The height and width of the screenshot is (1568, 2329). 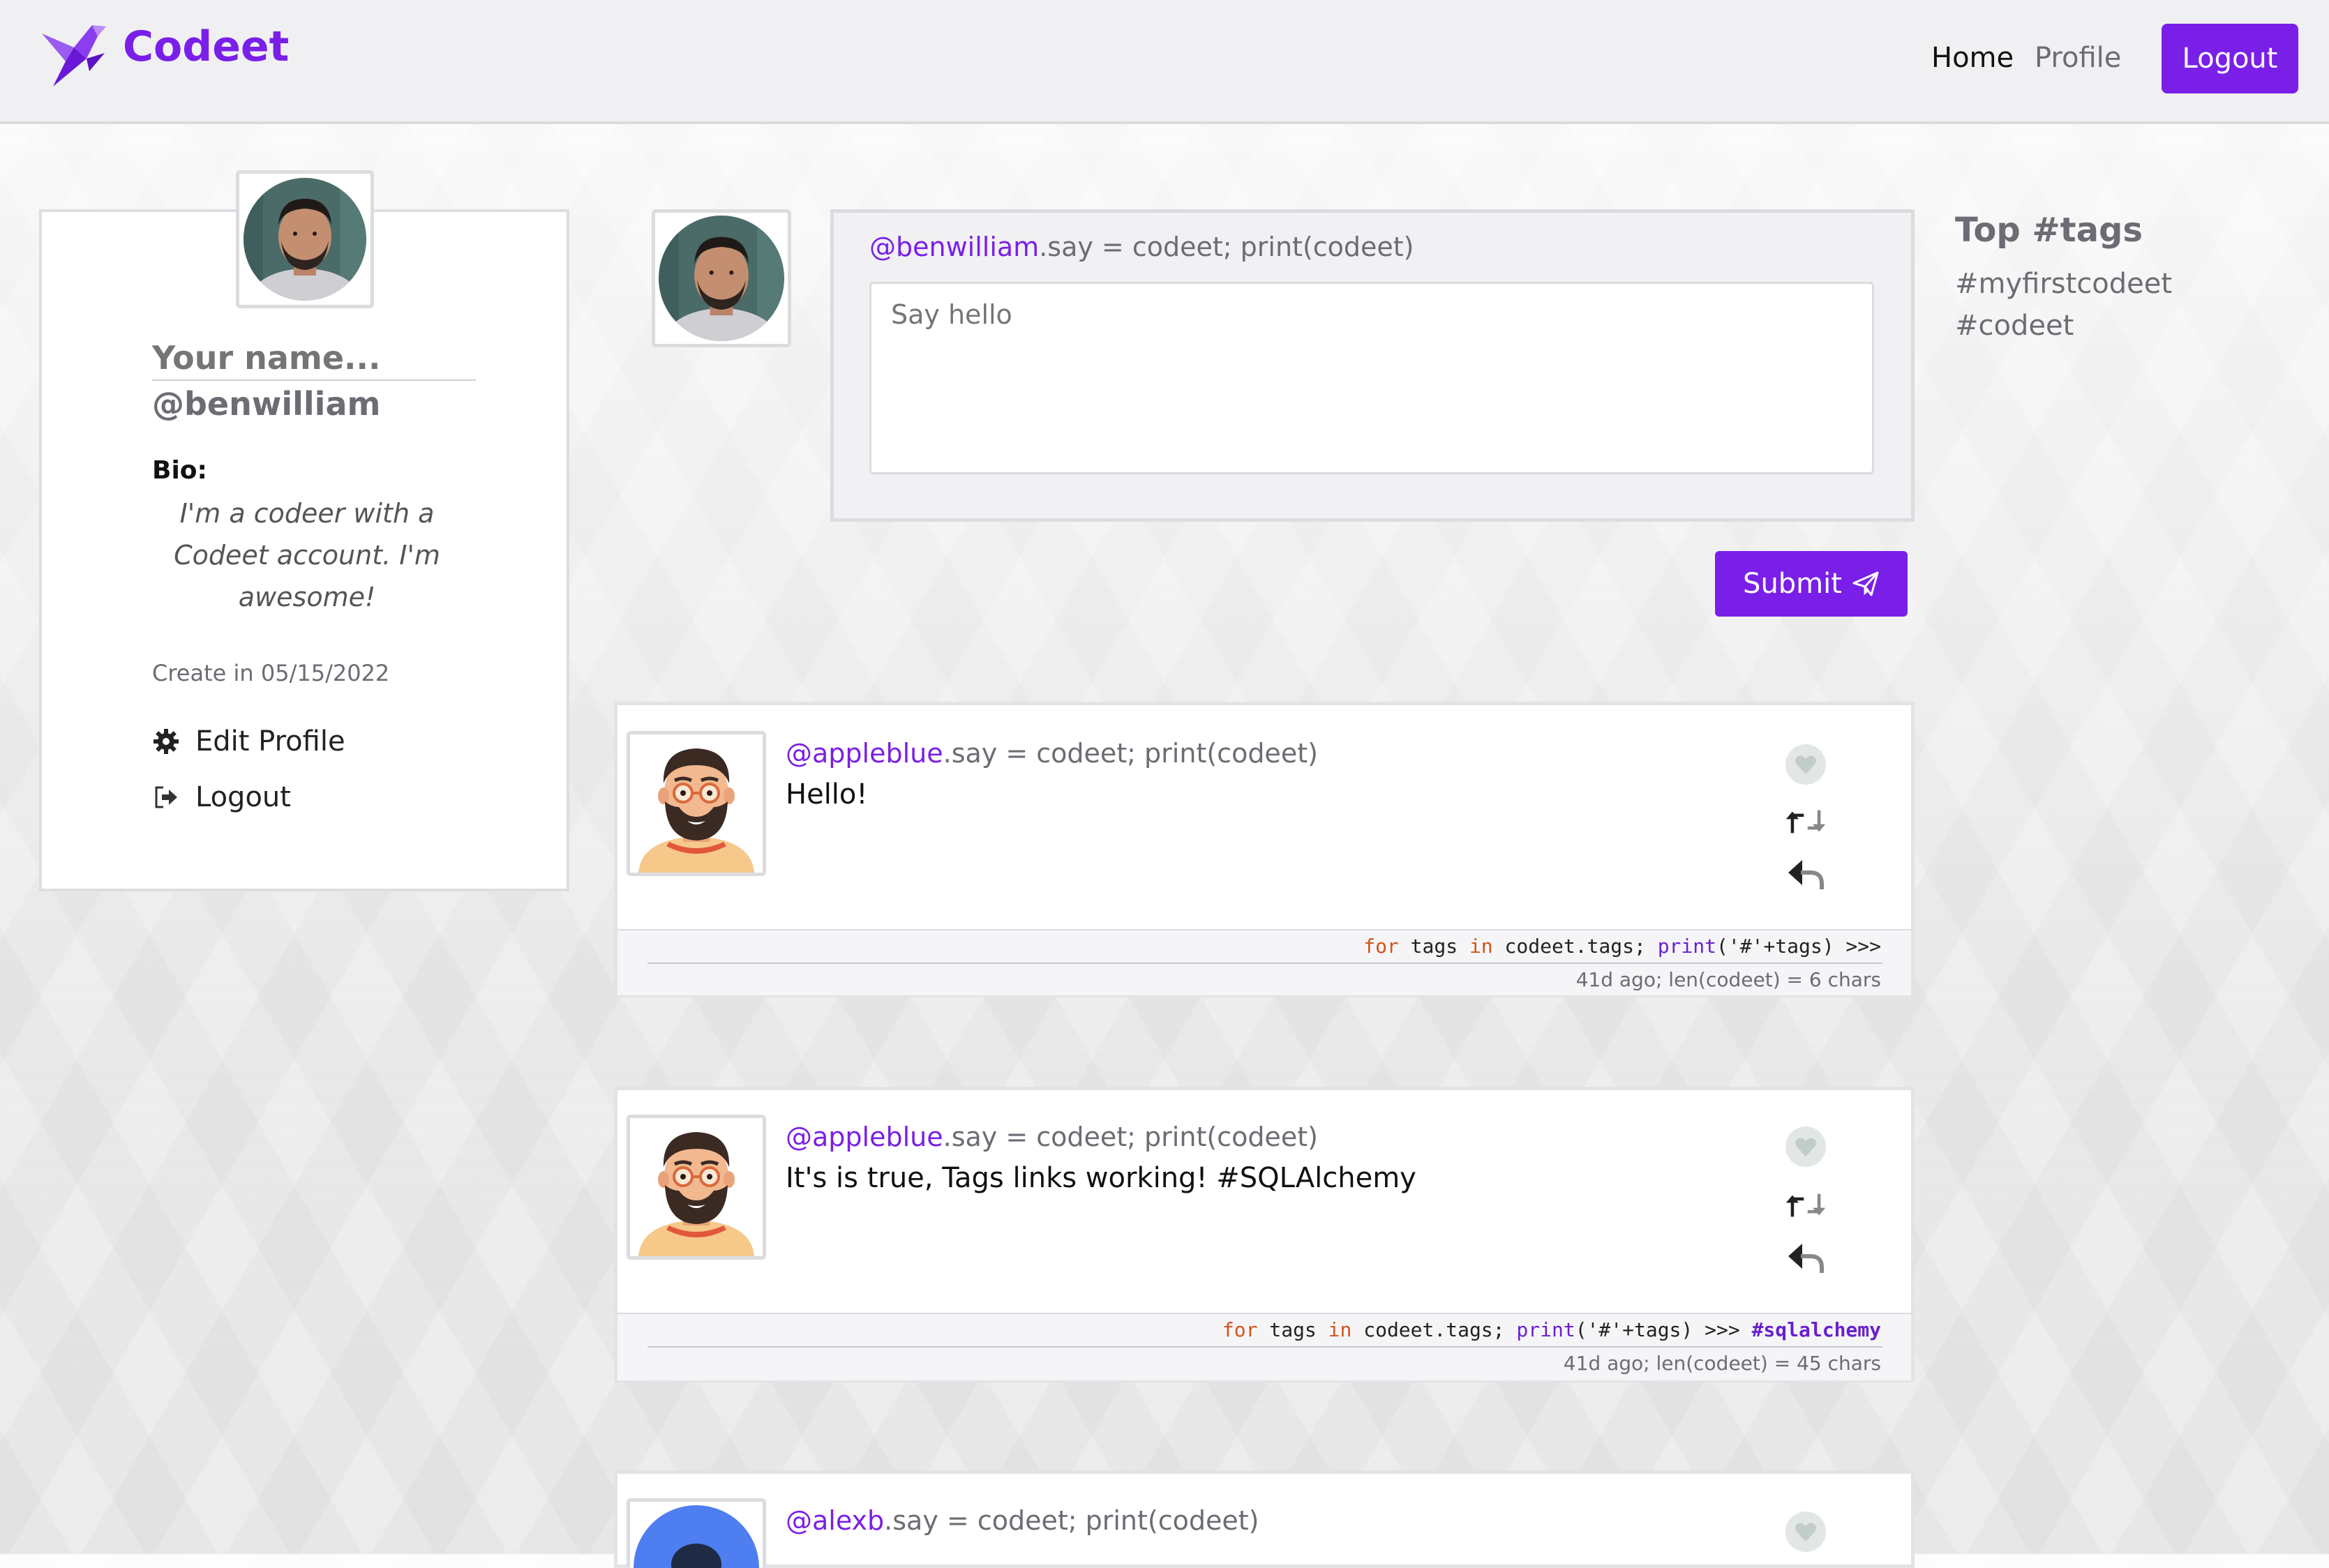 I want to click on origami-bird-icon, so click(x=74, y=54).